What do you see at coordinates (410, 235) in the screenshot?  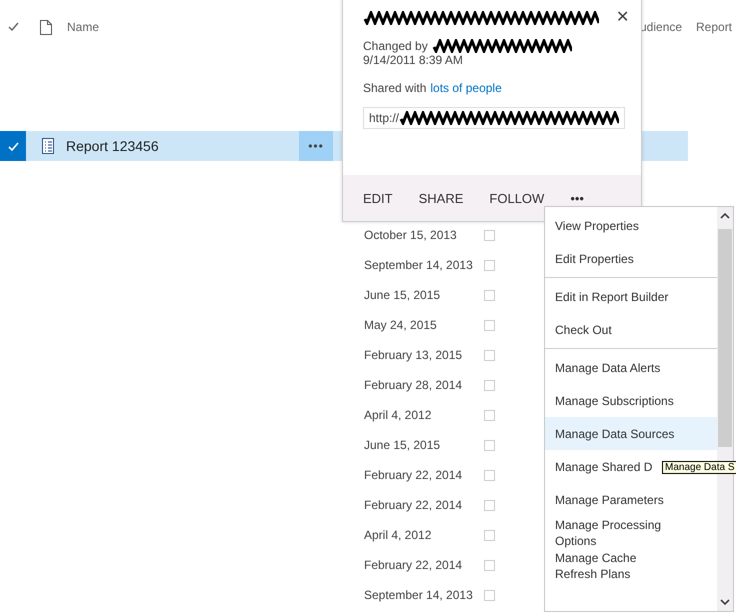 I see `date-text: October 15, 2013` at bounding box center [410, 235].